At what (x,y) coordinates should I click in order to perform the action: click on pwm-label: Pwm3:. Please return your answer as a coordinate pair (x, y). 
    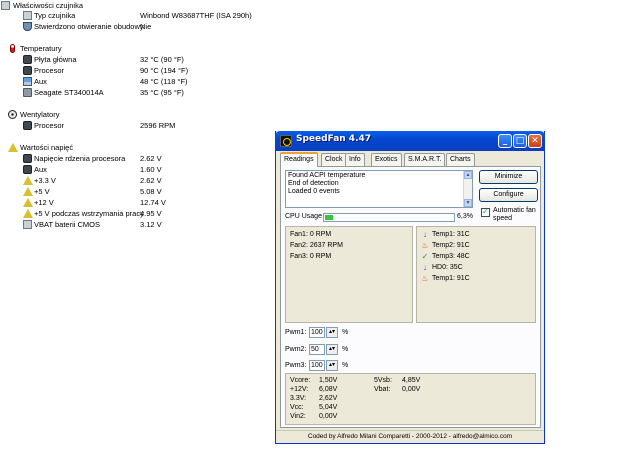
    Looking at the image, I should click on (296, 365).